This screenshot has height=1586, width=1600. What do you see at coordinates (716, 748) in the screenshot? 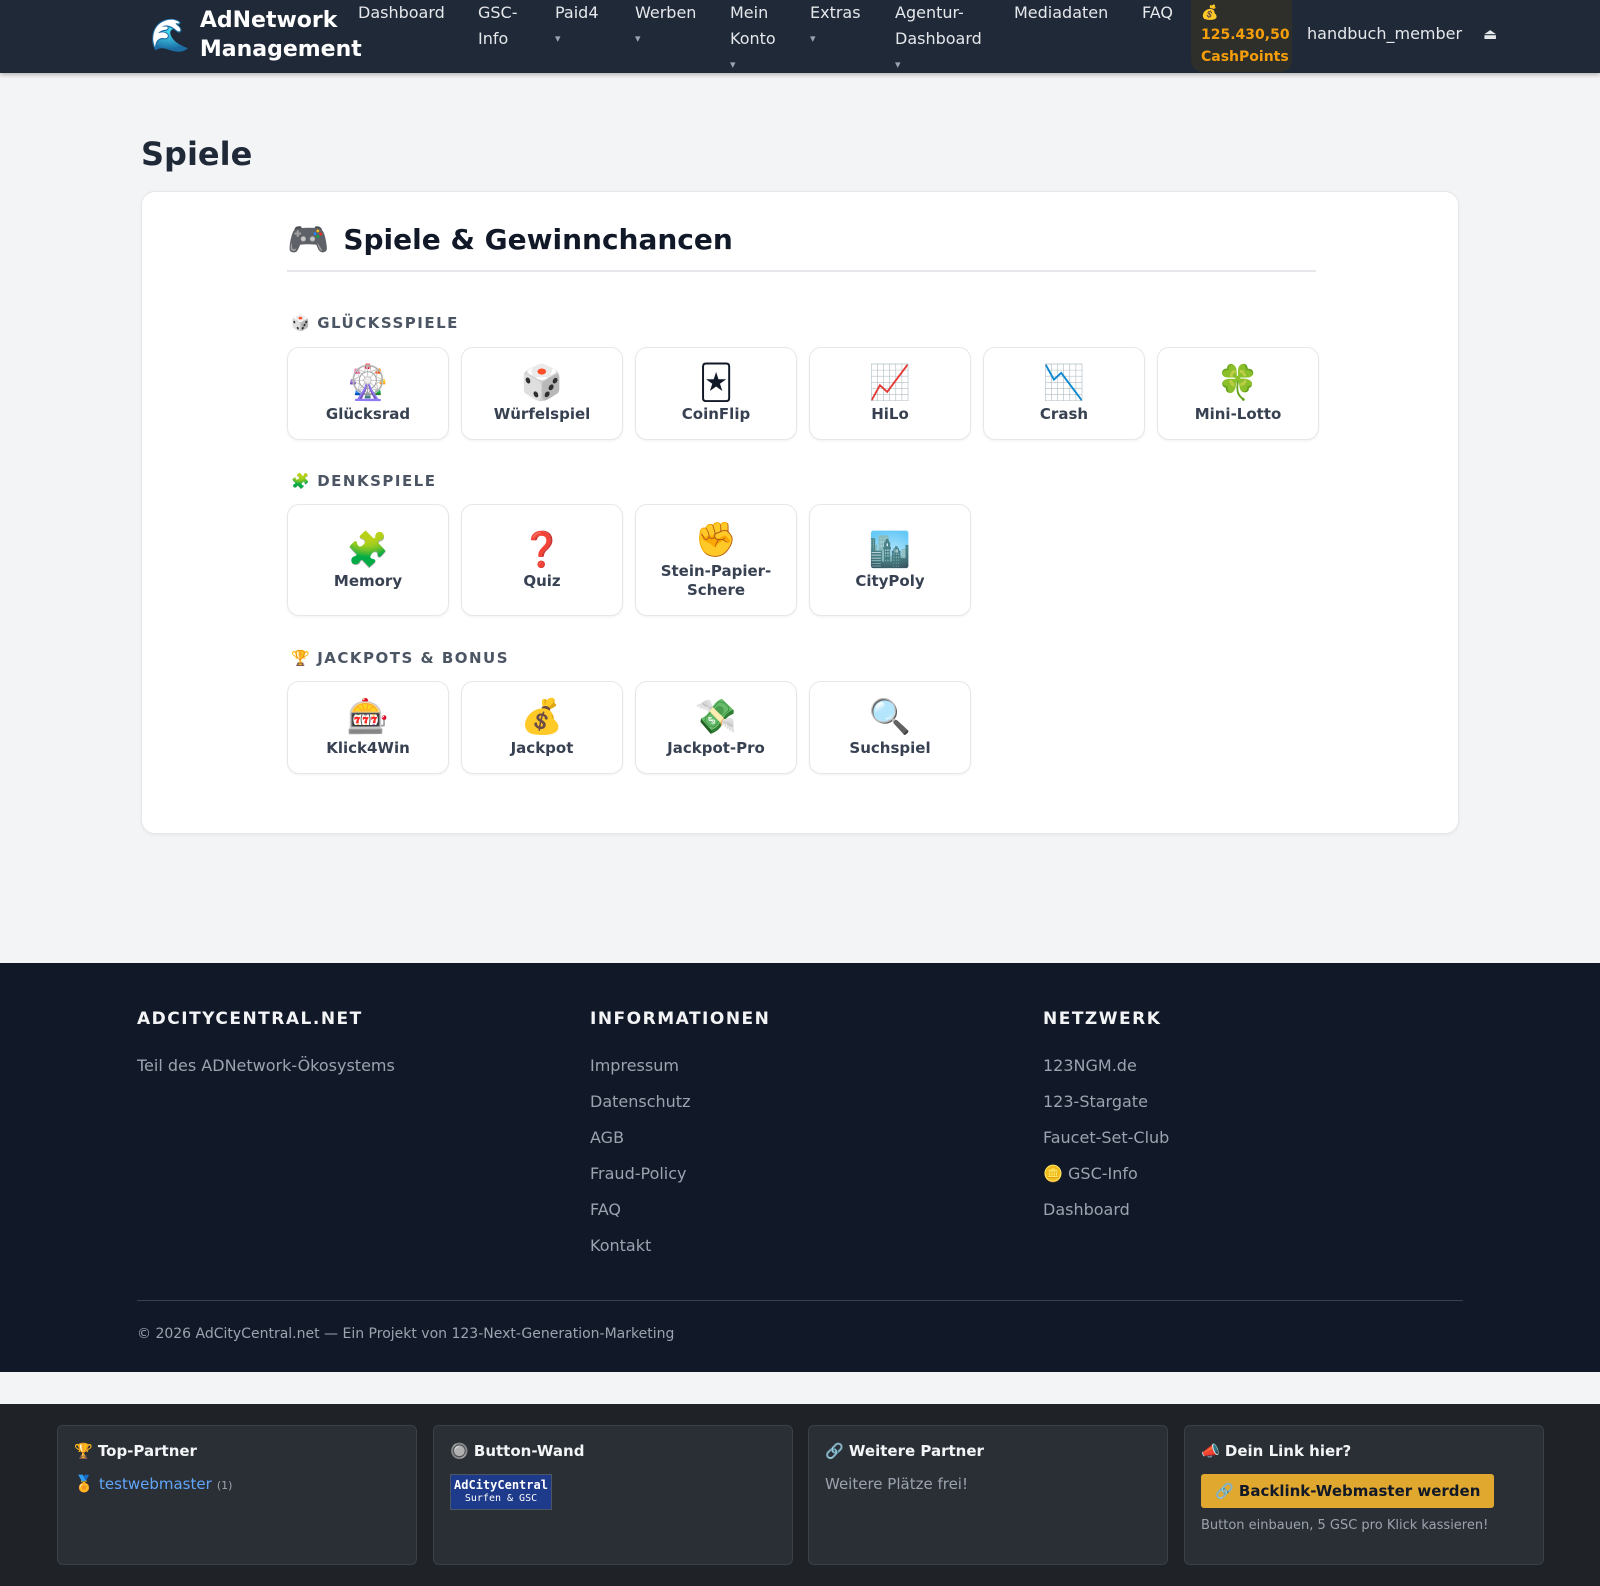
I see `game-label: Jackpot-Pro` at bounding box center [716, 748].